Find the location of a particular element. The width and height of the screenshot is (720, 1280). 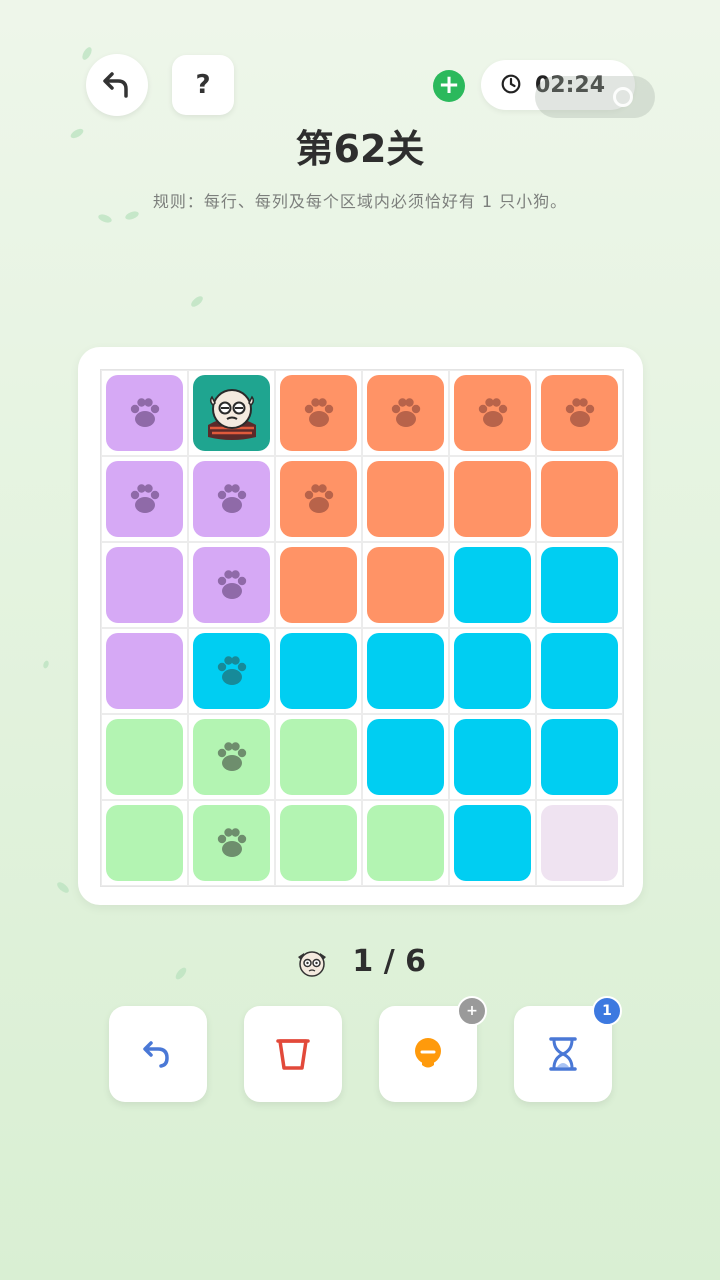

undo-icon is located at coordinates (156, 1054).